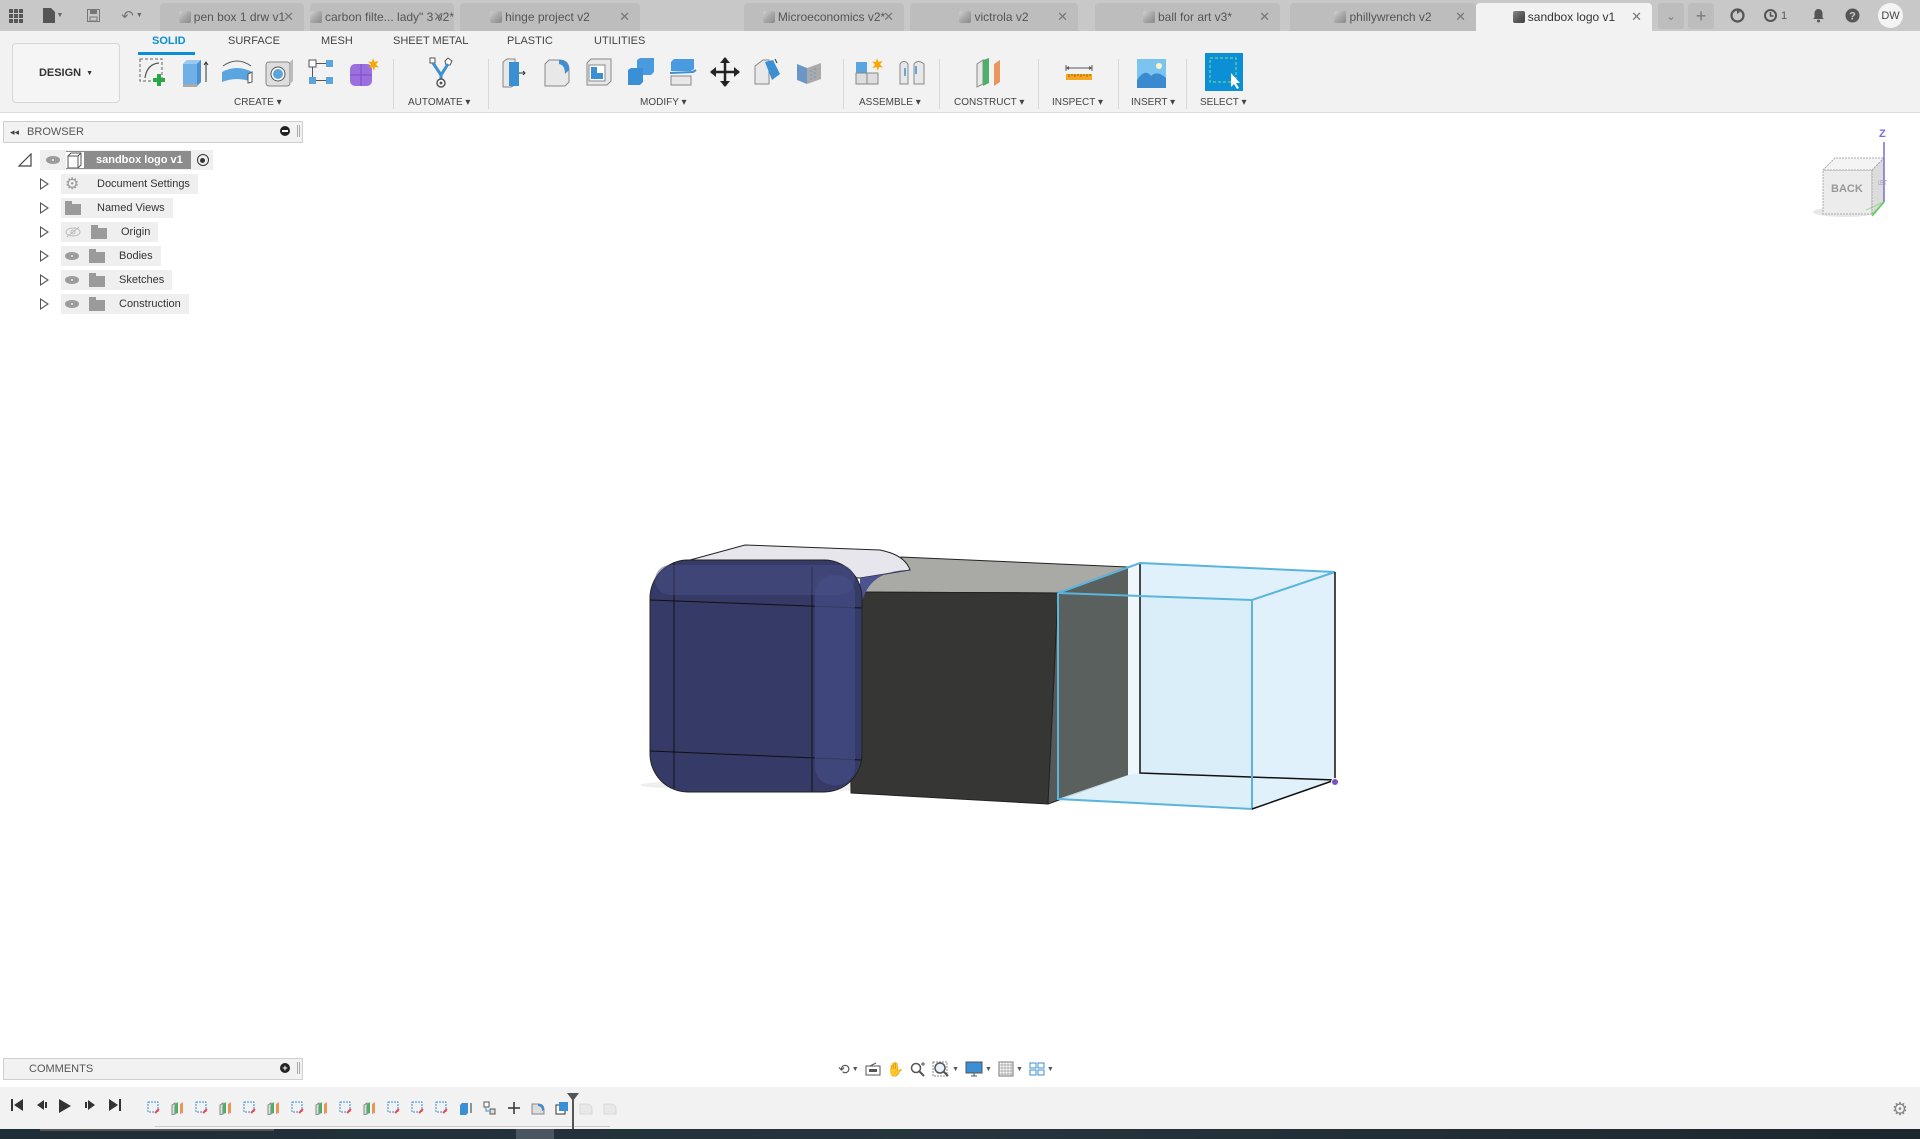 This screenshot has width=1920, height=1139. I want to click on grid-settings-button: ▼, so click(1010, 1069).